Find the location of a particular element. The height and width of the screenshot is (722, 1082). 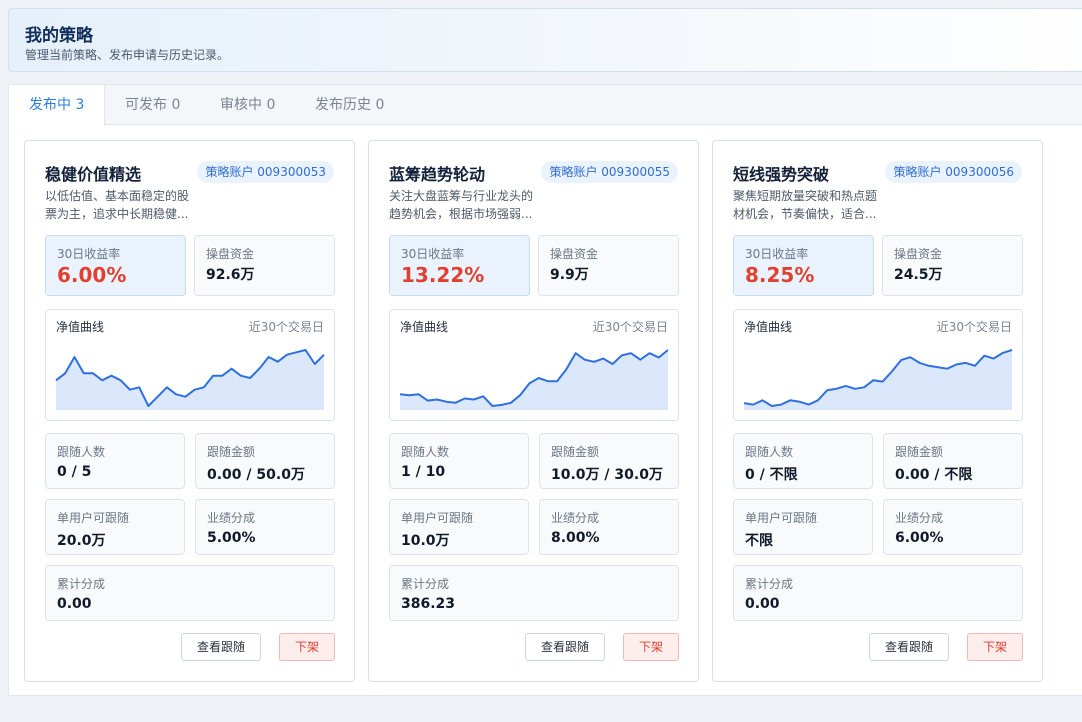

tab-publishing: 发布中 3 is located at coordinates (57, 105).